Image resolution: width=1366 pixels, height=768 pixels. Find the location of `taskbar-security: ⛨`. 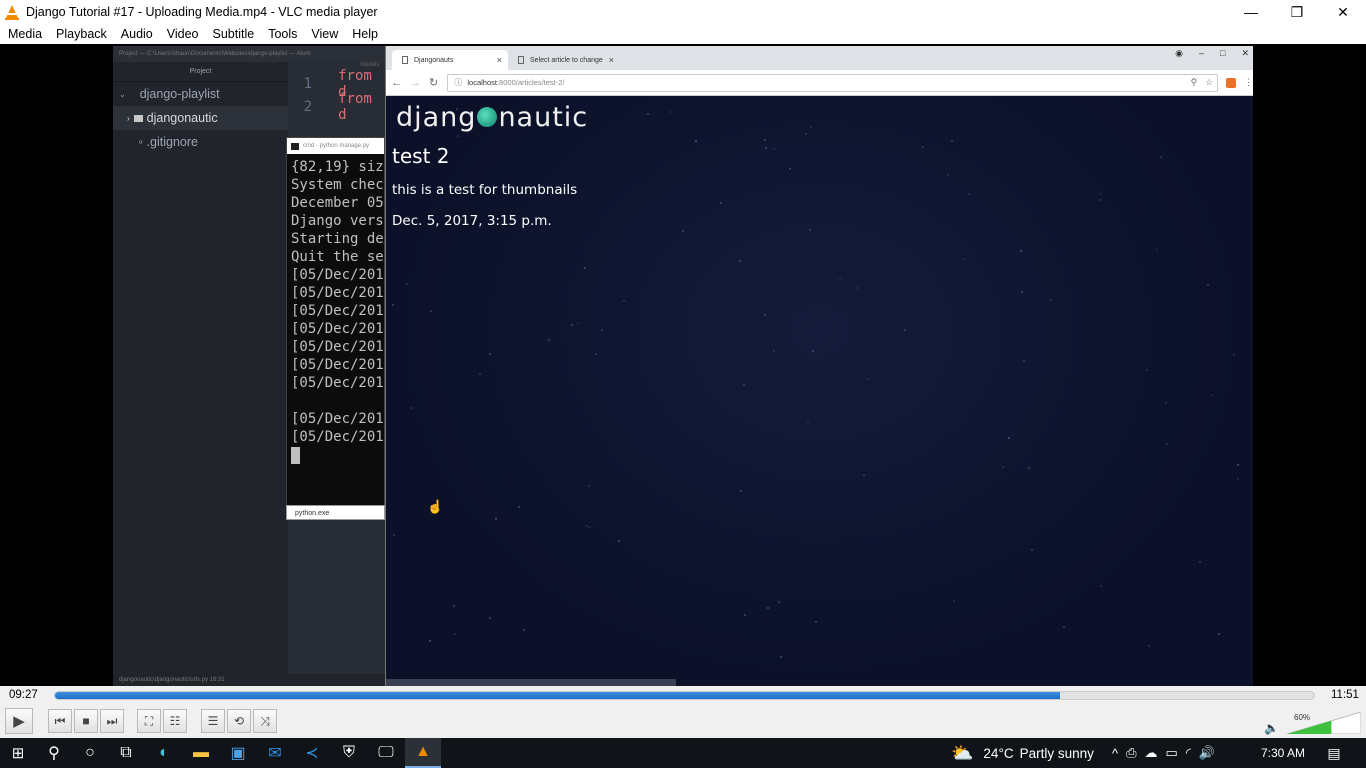

taskbar-security: ⛨ is located at coordinates (349, 753).